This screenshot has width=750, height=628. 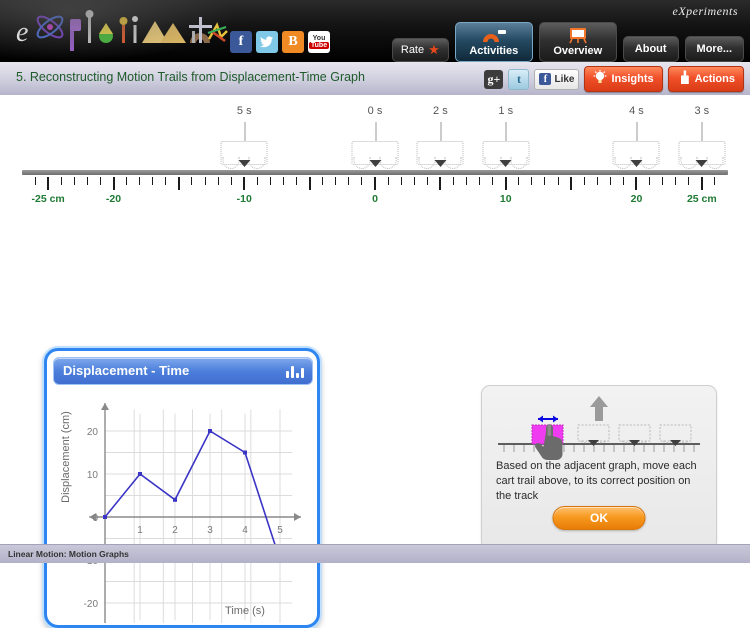 What do you see at coordinates (684, 79) in the screenshot?
I see `hand-cursor-icon` at bounding box center [684, 79].